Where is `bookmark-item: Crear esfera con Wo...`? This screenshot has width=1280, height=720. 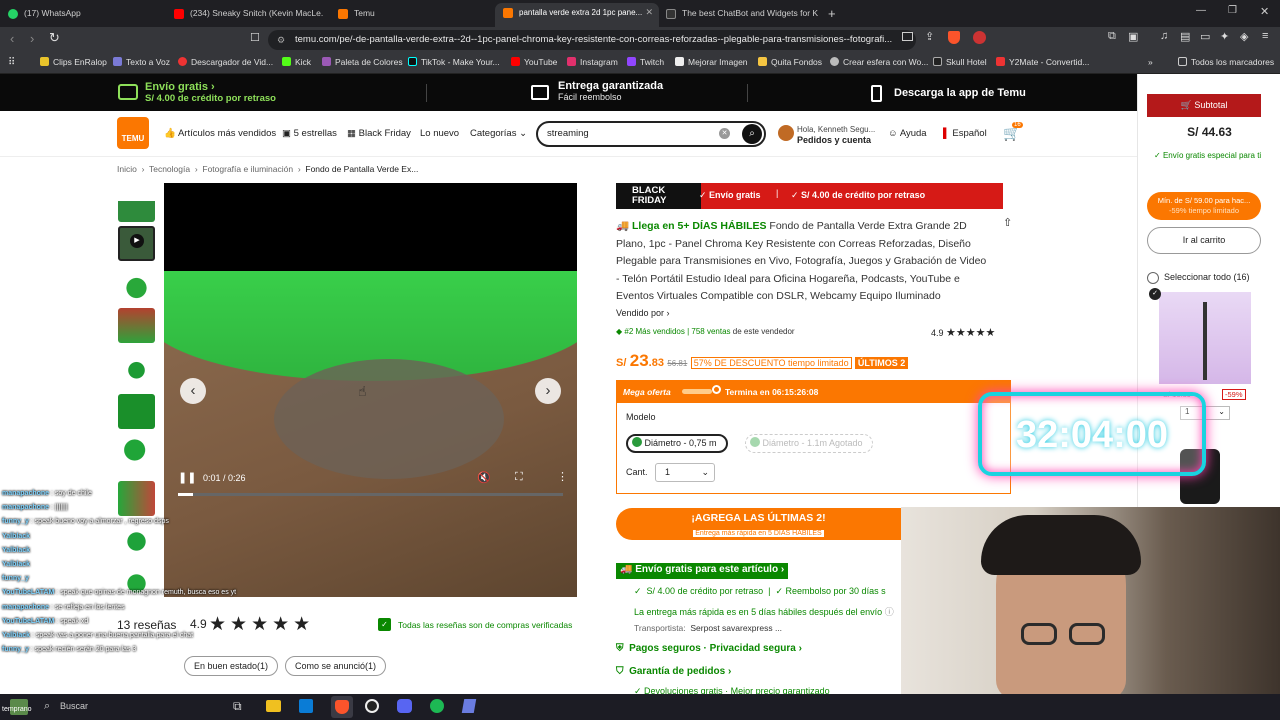 bookmark-item: Crear esfera con Wo... is located at coordinates (879, 62).